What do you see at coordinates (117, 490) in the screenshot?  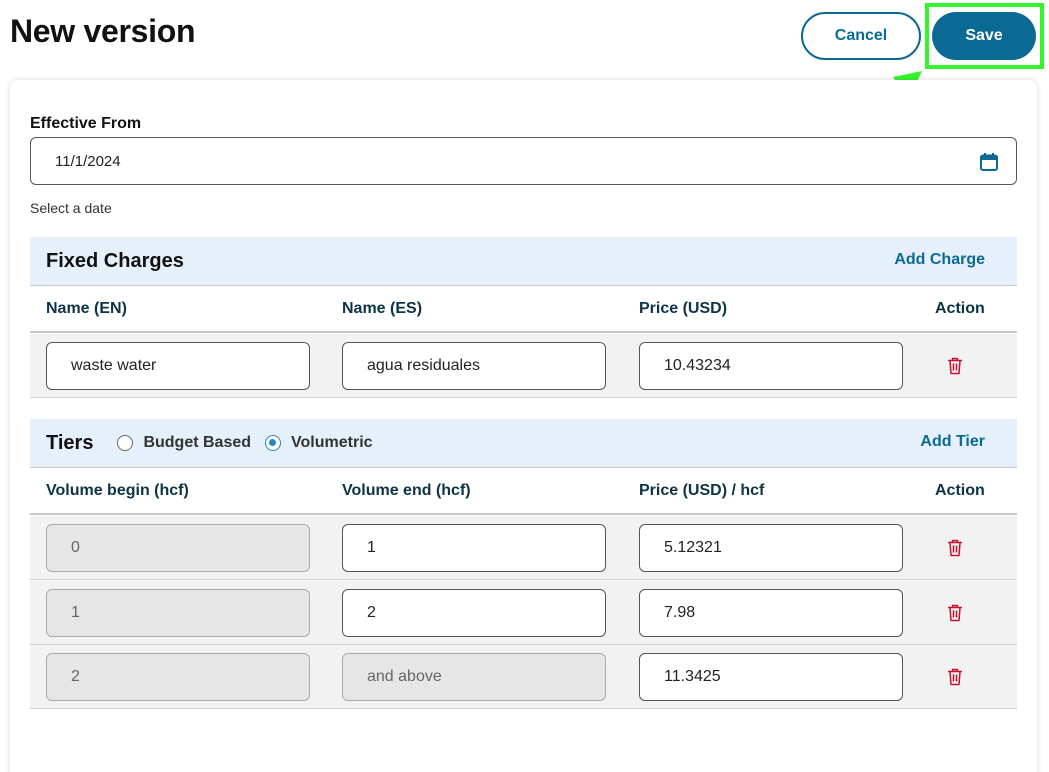 I see `column-header-volume-begin: Volume begin (hcf)` at bounding box center [117, 490].